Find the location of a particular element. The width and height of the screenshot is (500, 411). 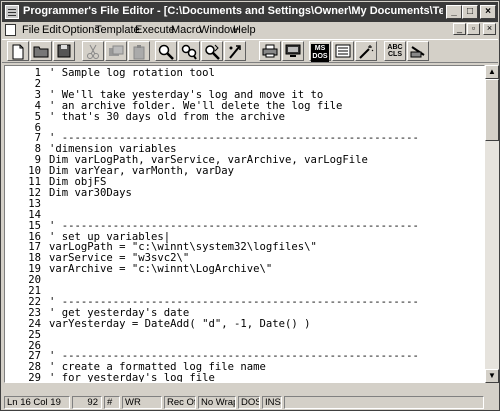

monitor-icon is located at coordinates (293, 51).